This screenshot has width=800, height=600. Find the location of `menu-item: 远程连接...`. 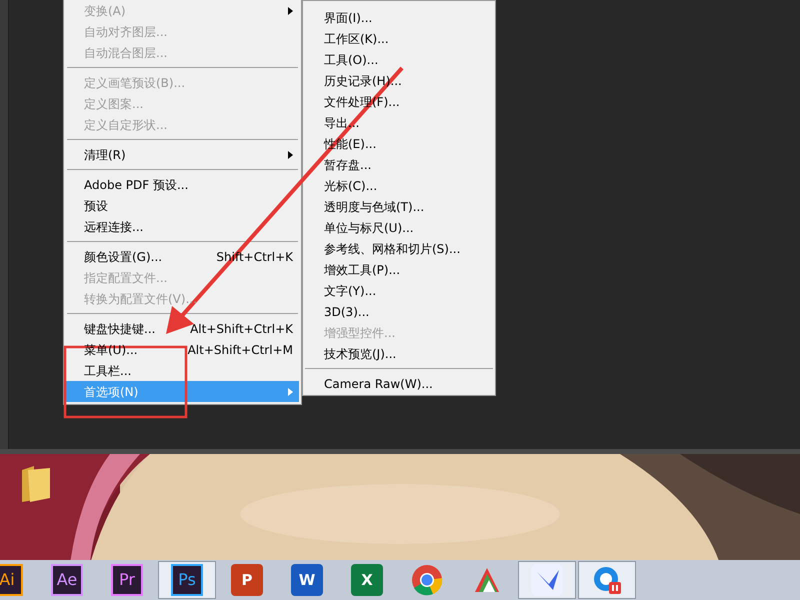

menu-item: 远程连接... is located at coordinates (182, 226).